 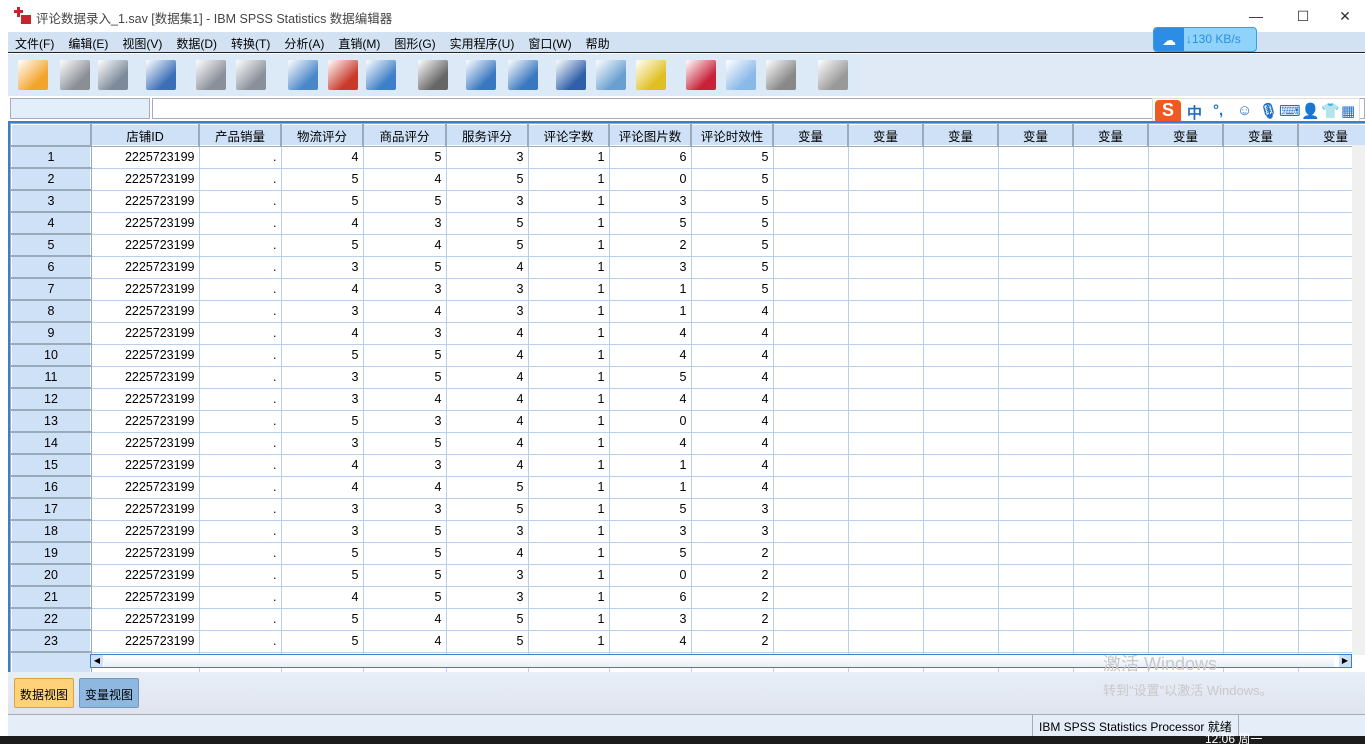 I want to click on use-sets-icon, so click(x=741, y=75).